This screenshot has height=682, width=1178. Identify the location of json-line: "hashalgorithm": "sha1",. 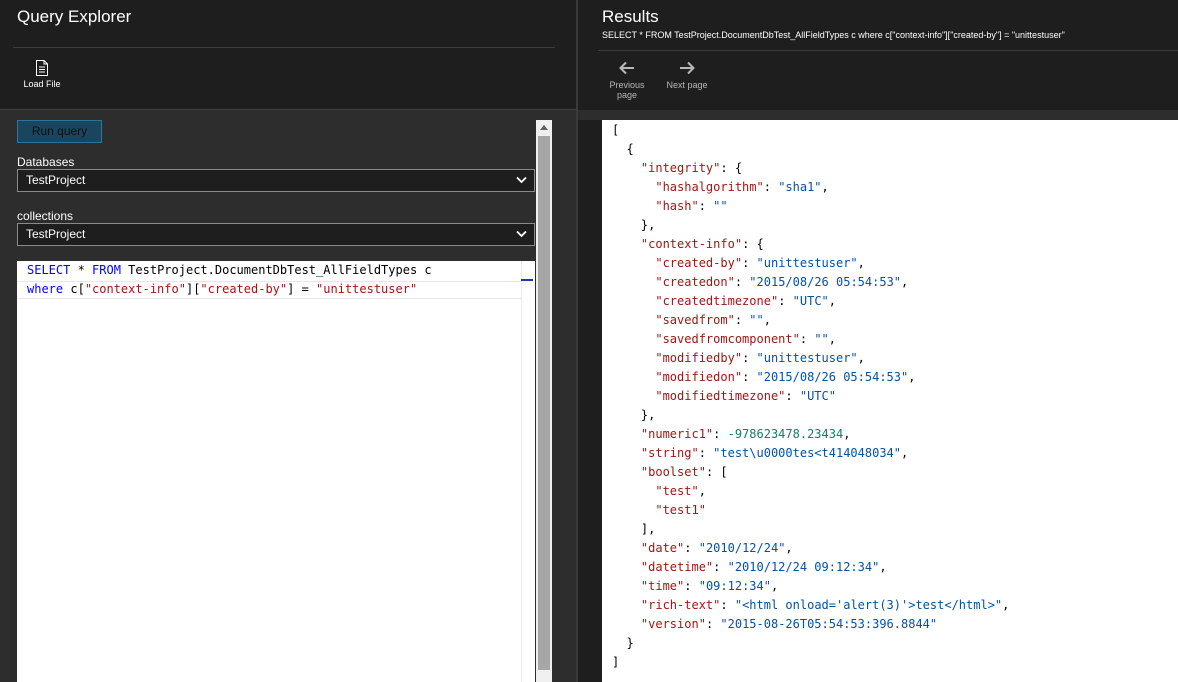
(890, 187).